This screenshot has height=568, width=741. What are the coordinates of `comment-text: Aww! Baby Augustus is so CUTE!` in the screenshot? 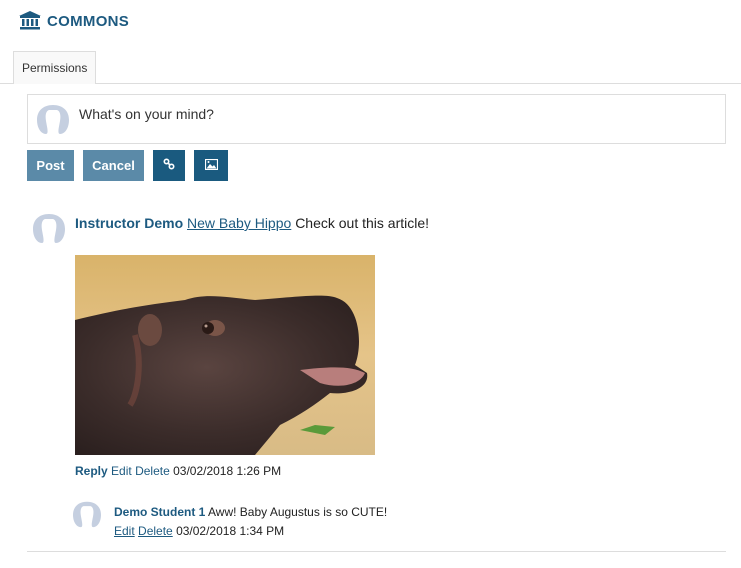 It's located at (298, 512).